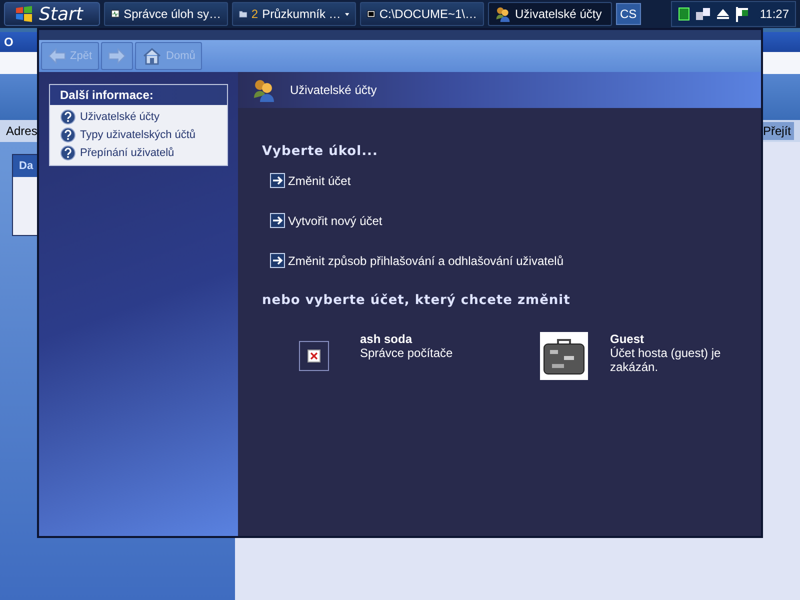 The image size is (800, 600). Describe the element at coordinates (52, 14) in the screenshot. I see `start-button: Start` at that location.